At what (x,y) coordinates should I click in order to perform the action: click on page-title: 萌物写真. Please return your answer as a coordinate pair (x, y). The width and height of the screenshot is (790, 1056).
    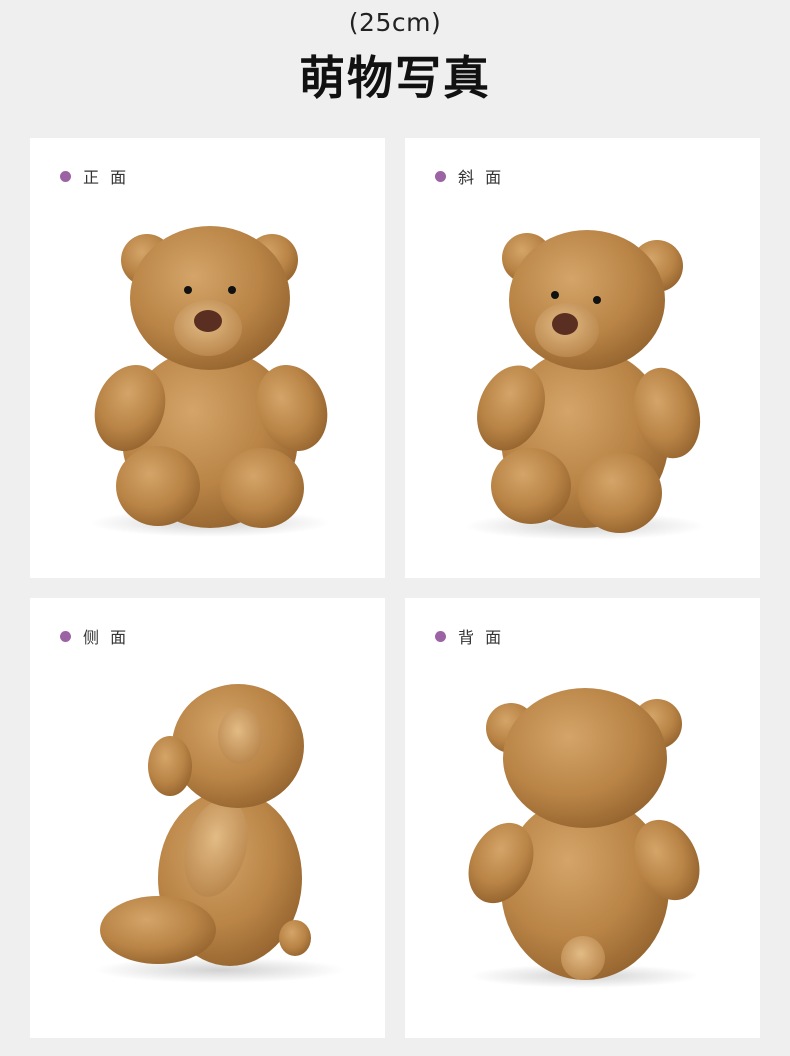
    Looking at the image, I should click on (395, 78).